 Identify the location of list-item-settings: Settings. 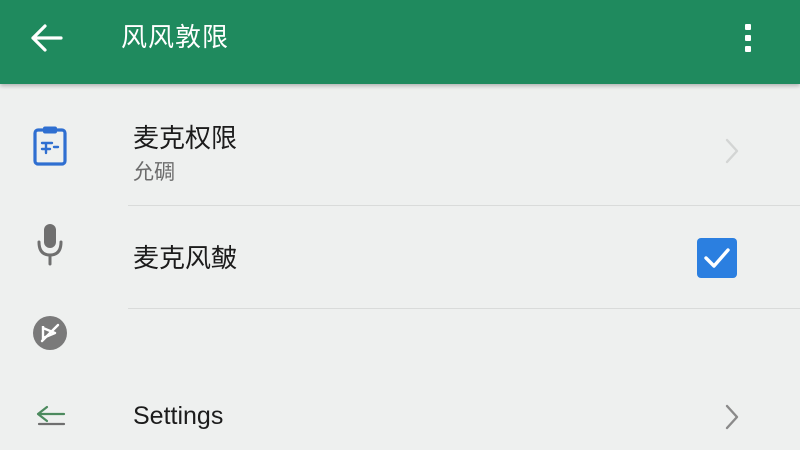
(400, 418).